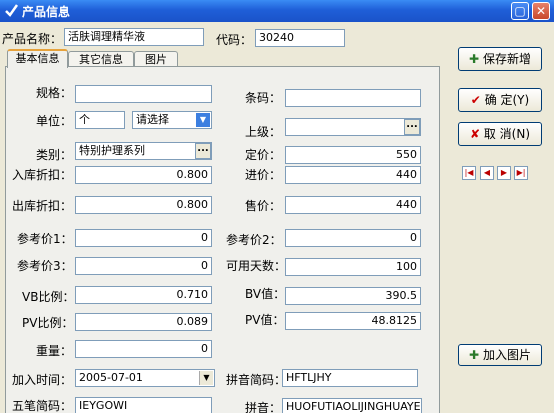 This screenshot has width=554, height=413. What do you see at coordinates (143, 295) in the screenshot?
I see `vb-ratio-input: 0.710` at bounding box center [143, 295].